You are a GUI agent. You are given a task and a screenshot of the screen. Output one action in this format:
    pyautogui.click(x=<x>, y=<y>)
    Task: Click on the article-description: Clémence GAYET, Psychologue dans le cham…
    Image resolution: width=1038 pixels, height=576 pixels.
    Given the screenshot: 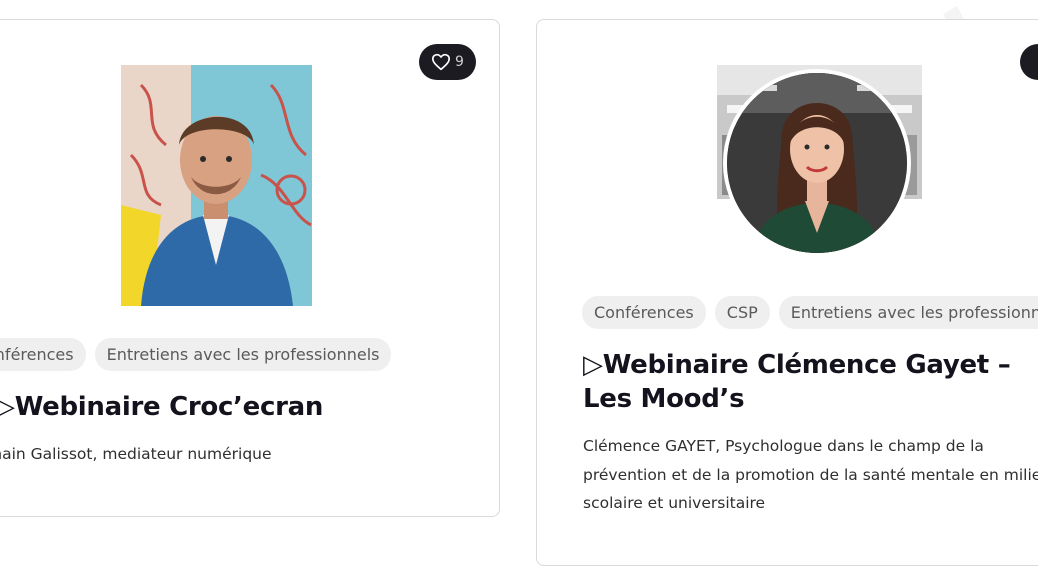 What is the action you would take?
    pyautogui.click(x=810, y=474)
    